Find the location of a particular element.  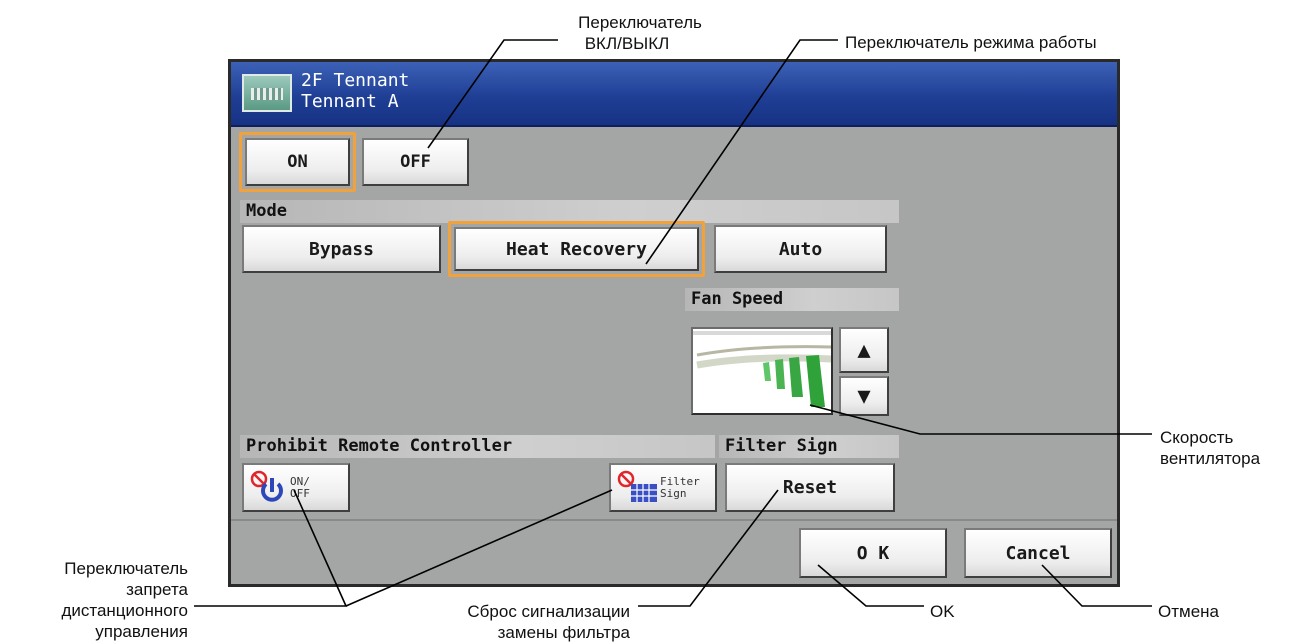

annotation-filter-reset-line1: Сброс сигнализации is located at coordinates (548, 611).